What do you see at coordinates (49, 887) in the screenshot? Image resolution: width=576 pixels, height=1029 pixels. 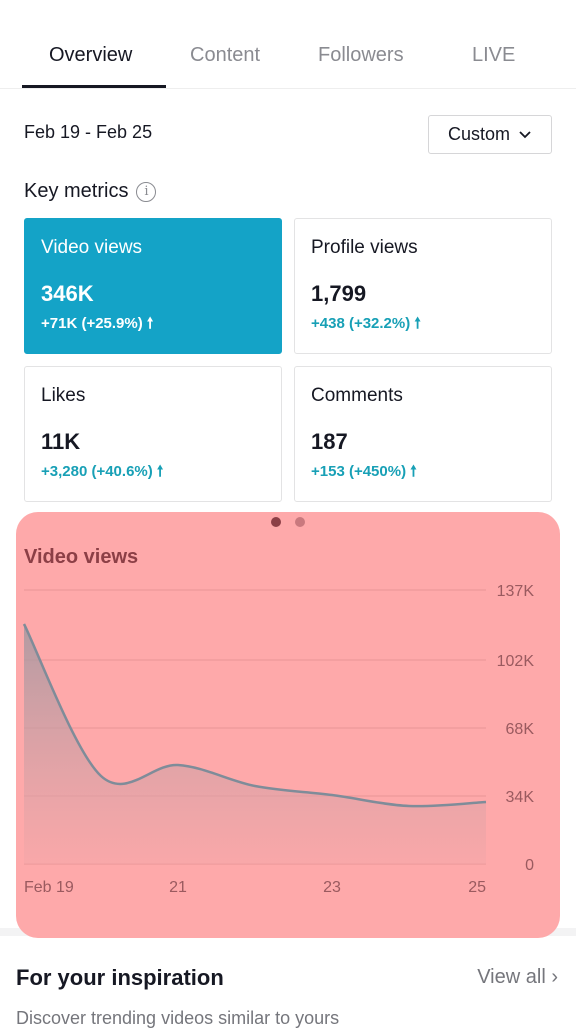 I see `x-tick-label: Feb 19` at bounding box center [49, 887].